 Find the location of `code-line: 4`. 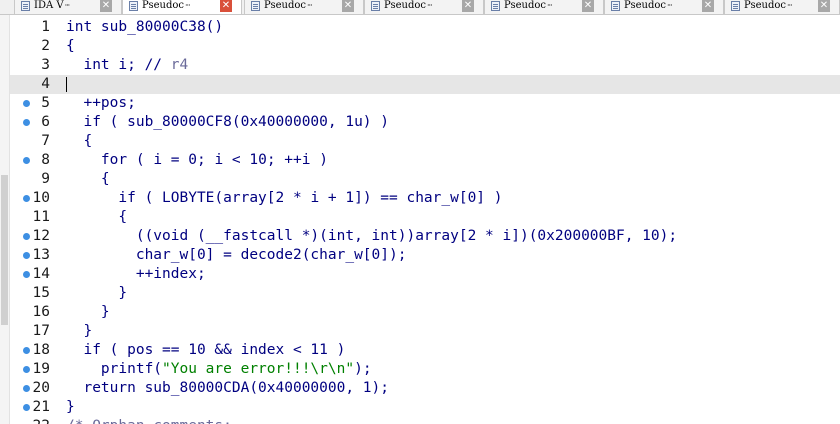

code-line: 4 is located at coordinates (425, 84).